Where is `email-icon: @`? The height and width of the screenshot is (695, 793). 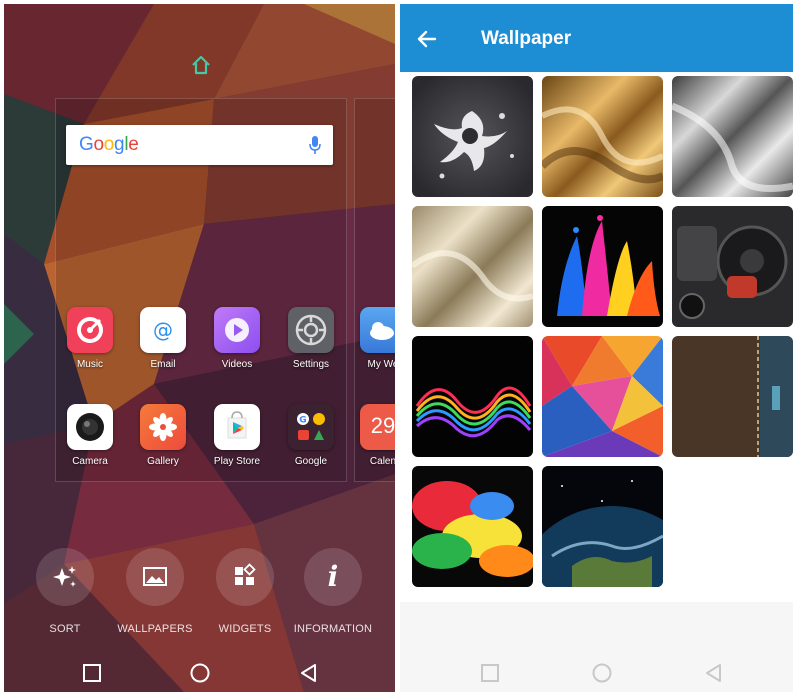
email-icon: @ is located at coordinates (163, 330).